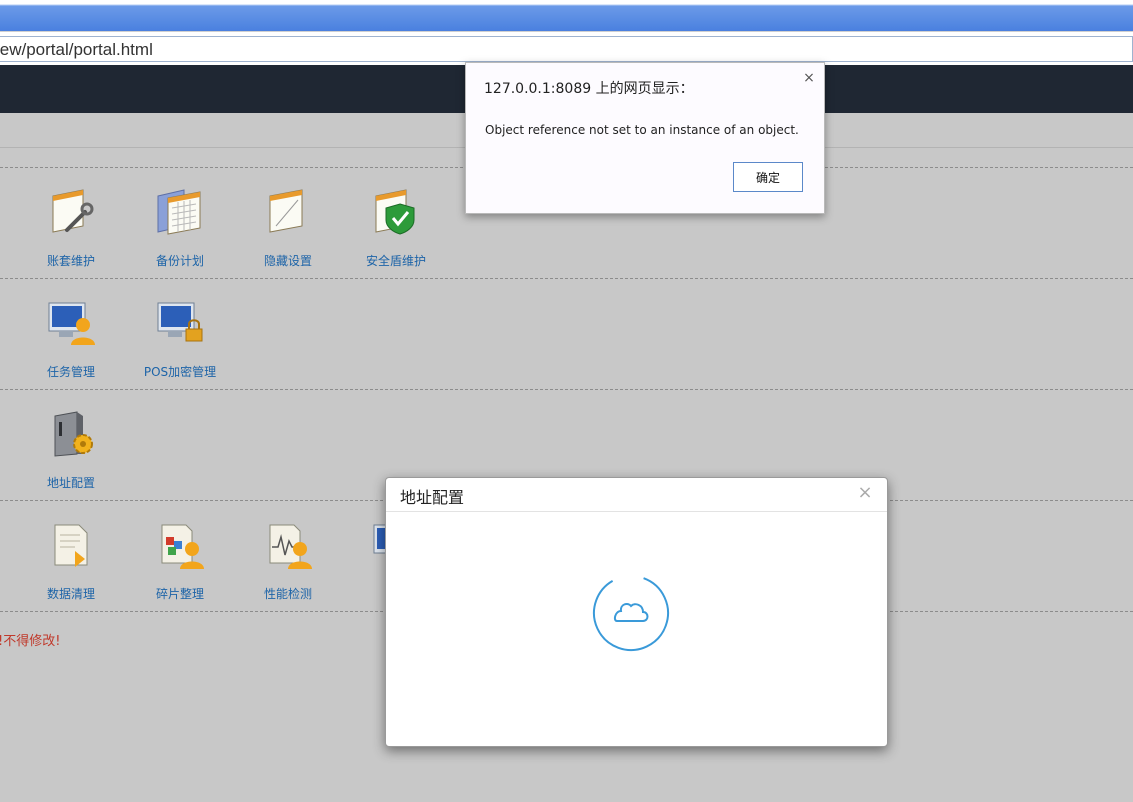  I want to click on pulse-user-icon, so click(290, 546).